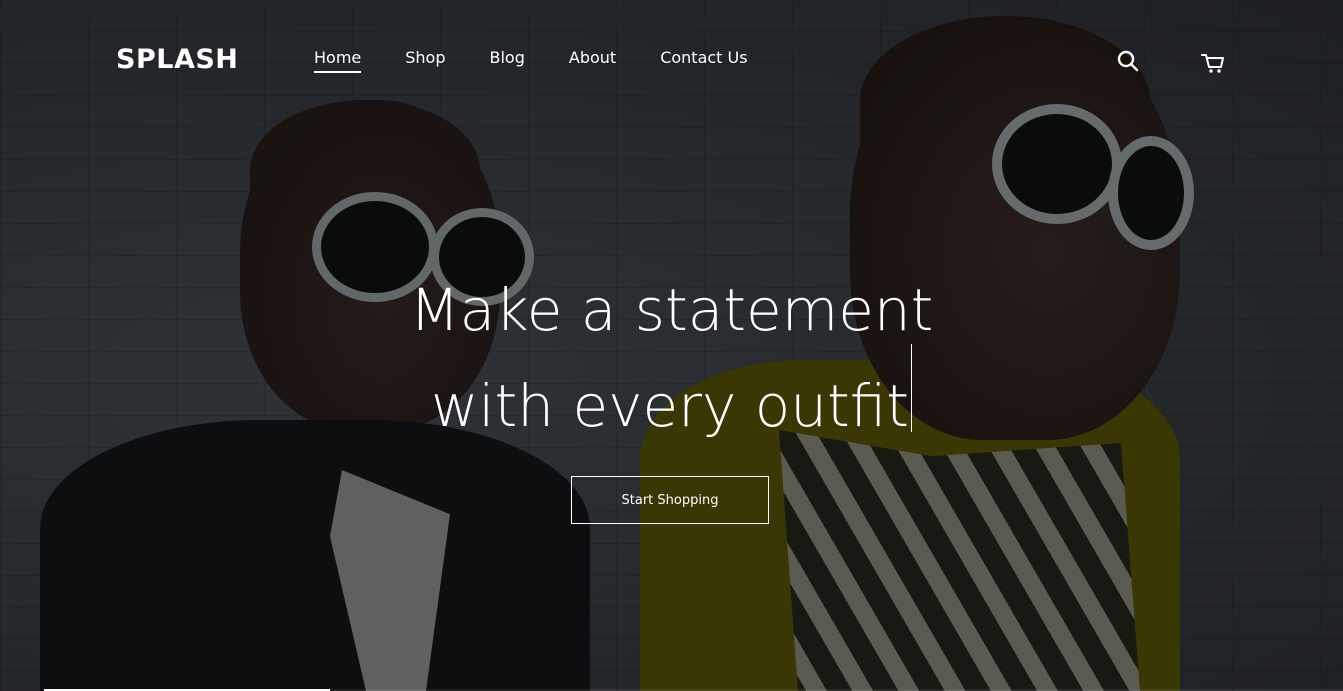 This screenshot has width=1343, height=691. What do you see at coordinates (703, 60) in the screenshot?
I see `nav-item-contact-us: Contact Us` at bounding box center [703, 60].